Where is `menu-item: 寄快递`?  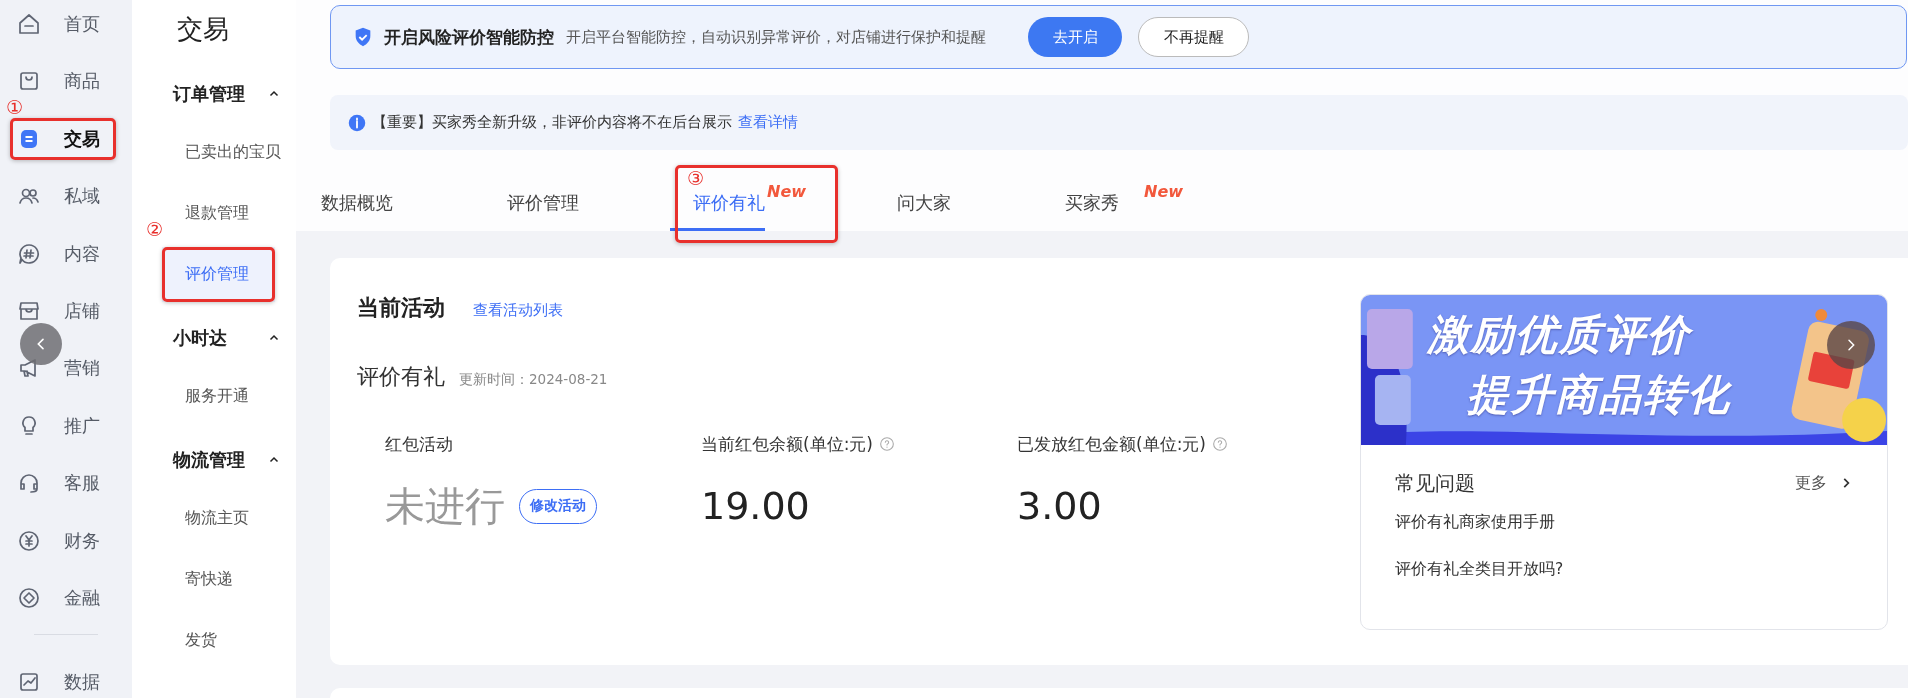 menu-item: 寄快递 is located at coordinates (218, 579).